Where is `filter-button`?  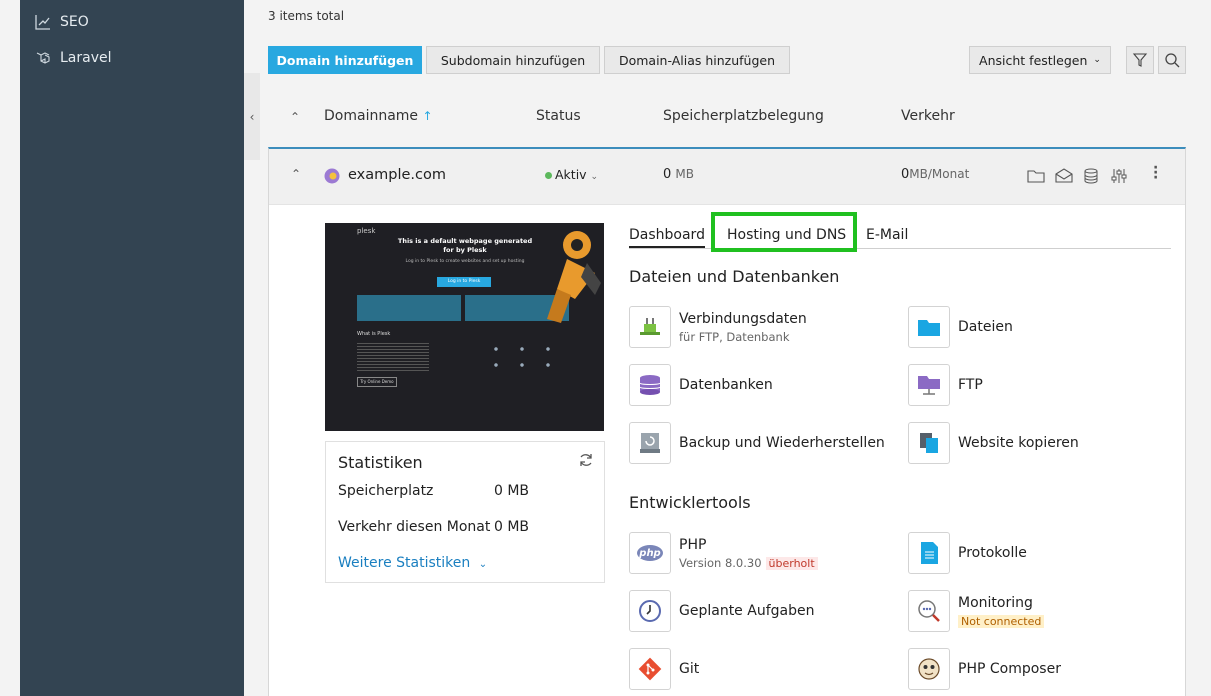
filter-button is located at coordinates (1140, 60).